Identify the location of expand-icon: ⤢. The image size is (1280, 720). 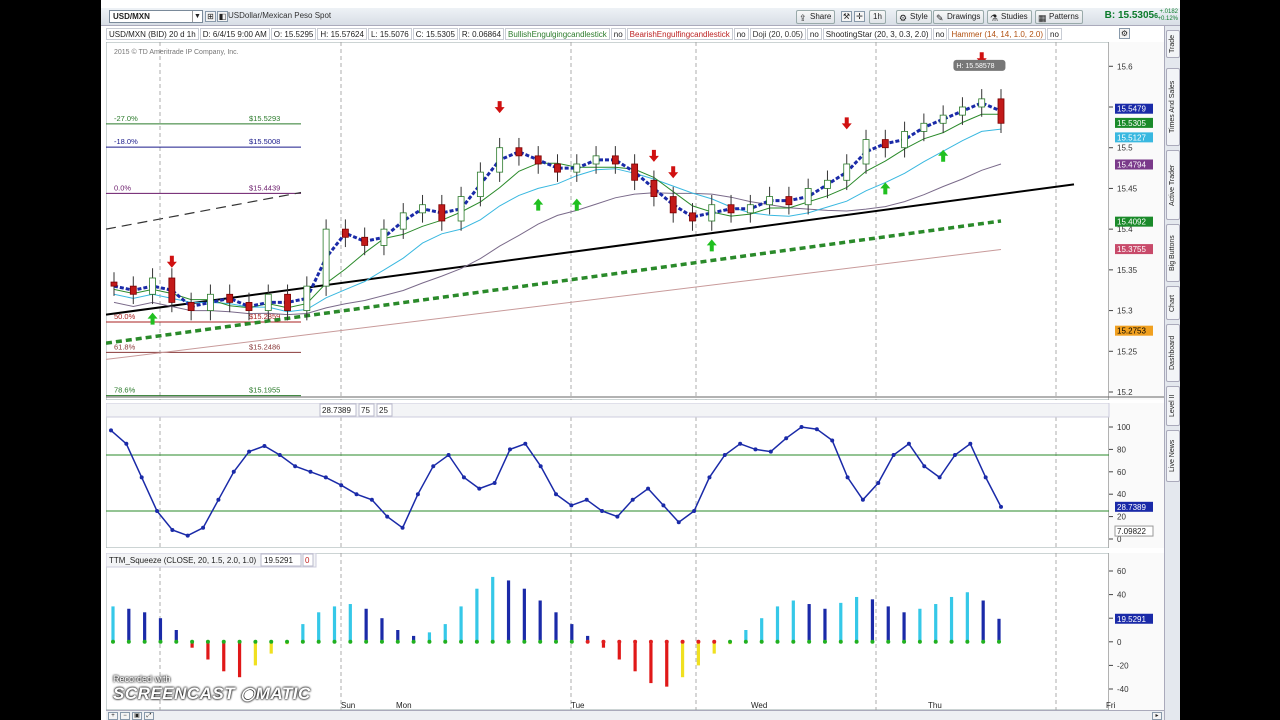
(149, 716).